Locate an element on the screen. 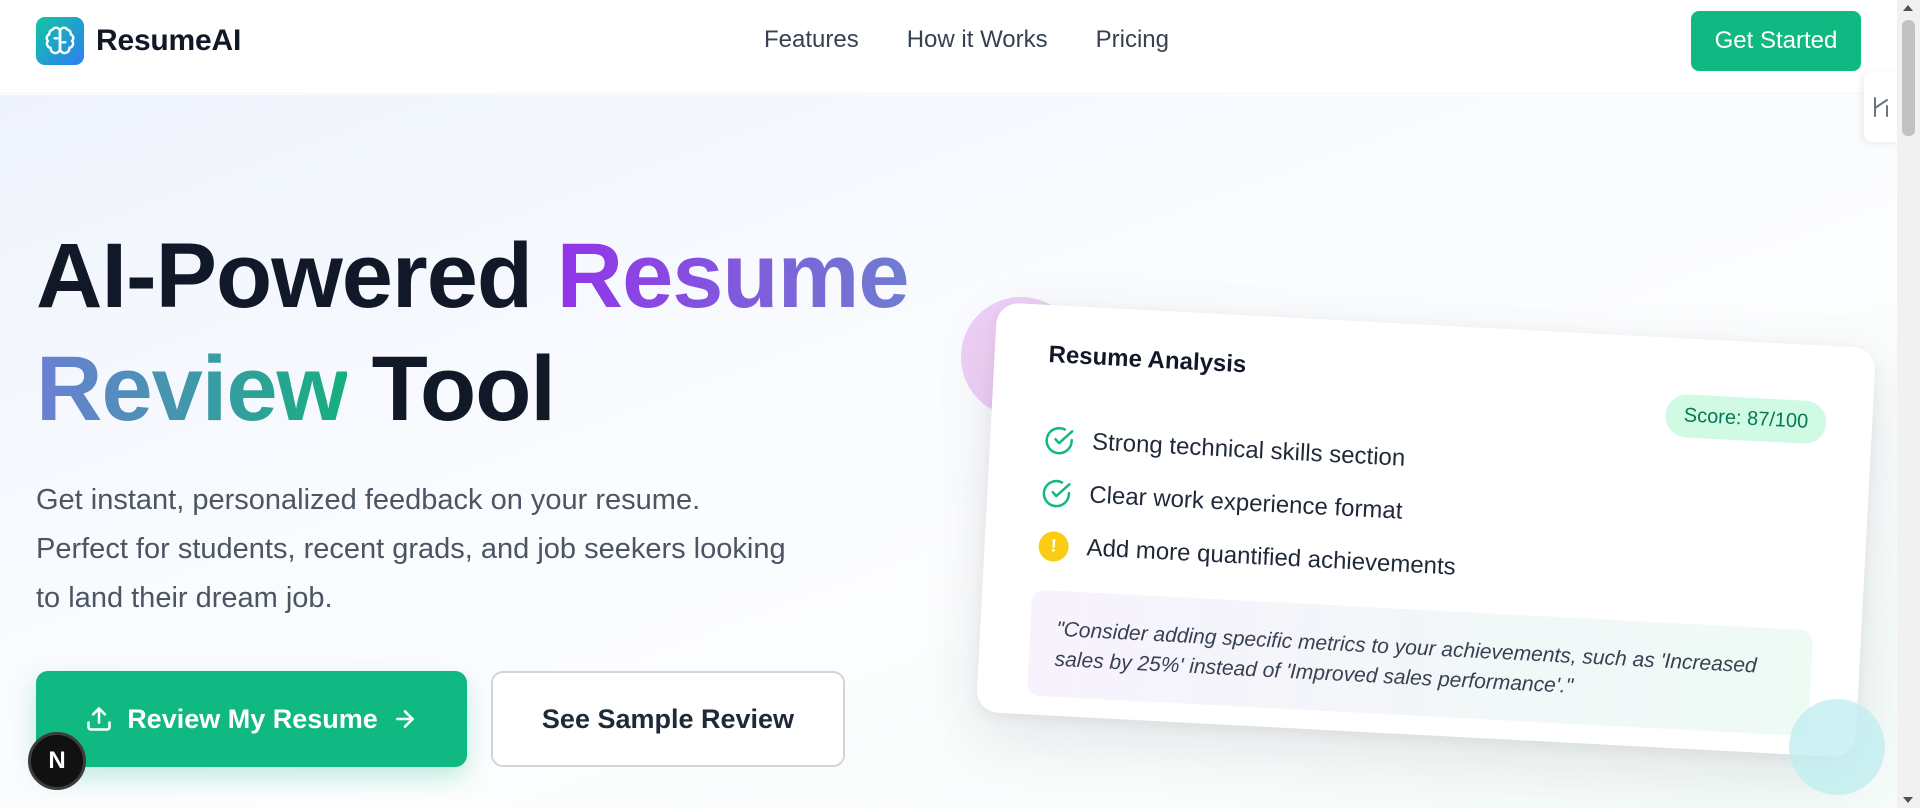 Image resolution: width=1920 pixels, height=808 pixels. review-my-resume-label: Review My Resume is located at coordinates (252, 718).